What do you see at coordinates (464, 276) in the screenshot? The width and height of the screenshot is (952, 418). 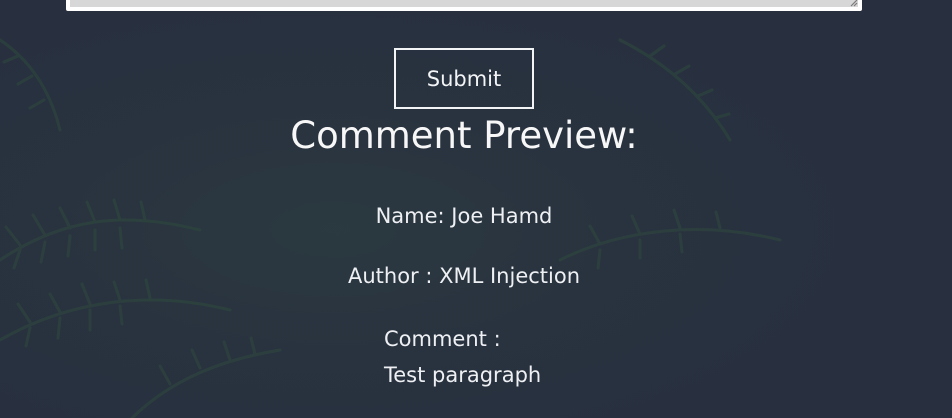 I see `preview-author: Author : XML Injection` at bounding box center [464, 276].